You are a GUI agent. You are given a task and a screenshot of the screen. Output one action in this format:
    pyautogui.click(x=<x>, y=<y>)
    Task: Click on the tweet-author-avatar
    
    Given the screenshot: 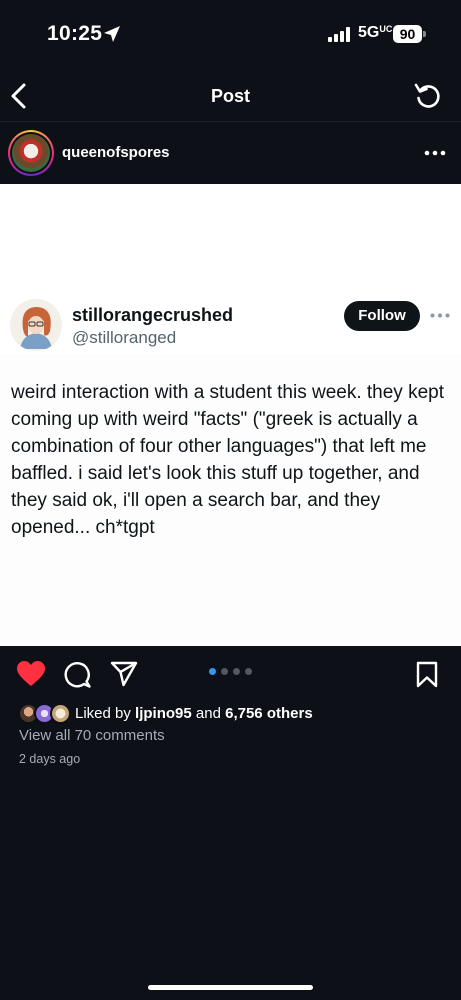 What is the action you would take?
    pyautogui.click(x=36, y=325)
    